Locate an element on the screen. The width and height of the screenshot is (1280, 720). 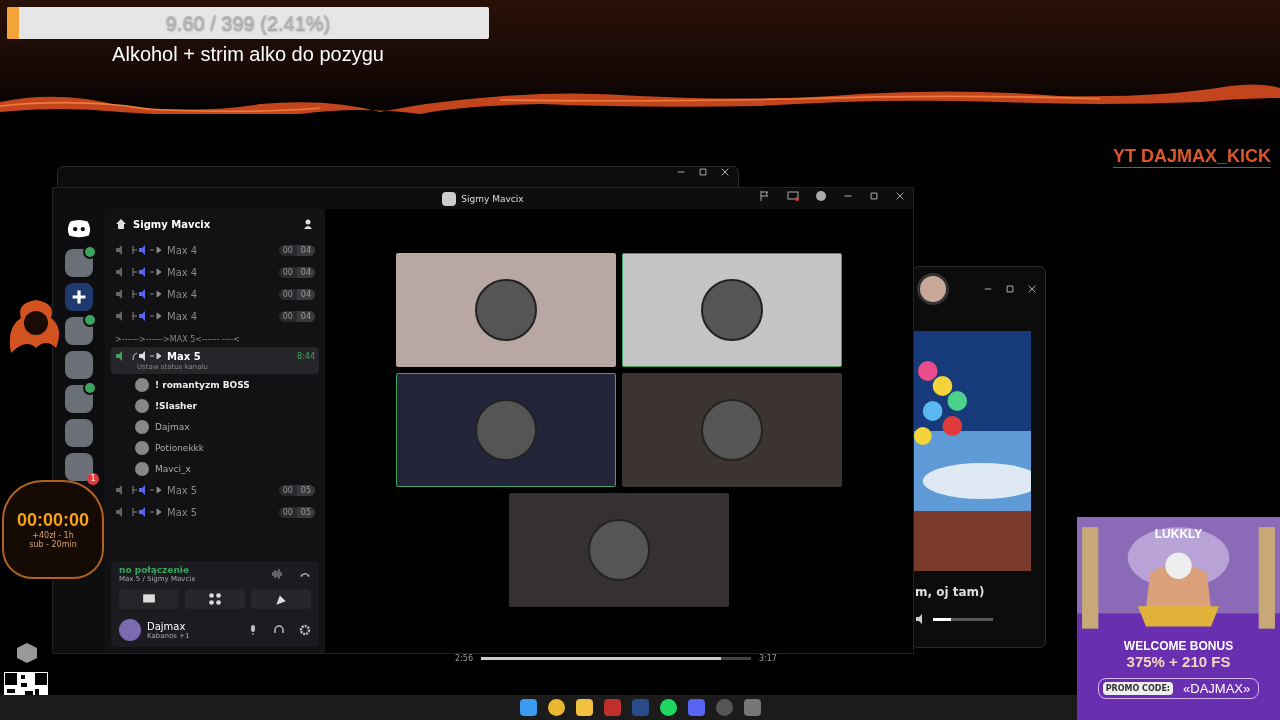
promo-label: PROMO CODE: is located at coordinates (1138, 688).